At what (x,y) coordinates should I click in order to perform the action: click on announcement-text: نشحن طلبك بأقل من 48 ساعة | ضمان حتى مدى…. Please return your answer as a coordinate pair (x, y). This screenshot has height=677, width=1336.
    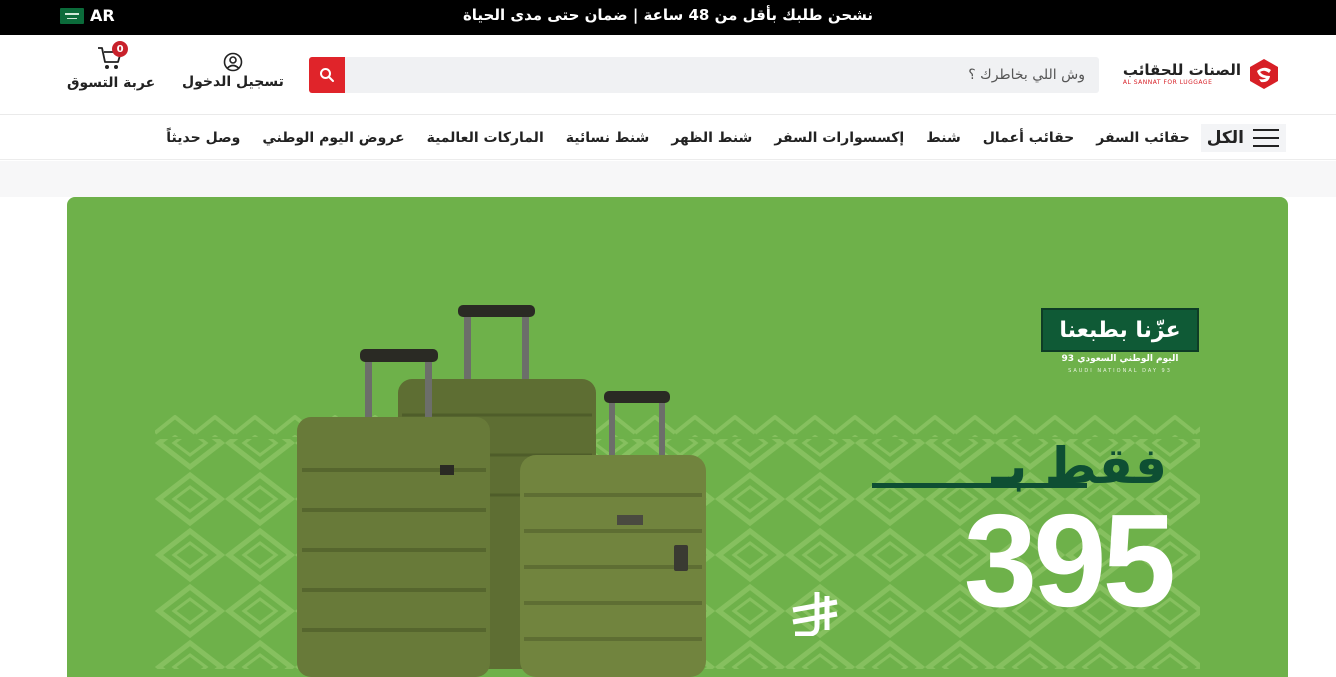
    Looking at the image, I should click on (668, 15).